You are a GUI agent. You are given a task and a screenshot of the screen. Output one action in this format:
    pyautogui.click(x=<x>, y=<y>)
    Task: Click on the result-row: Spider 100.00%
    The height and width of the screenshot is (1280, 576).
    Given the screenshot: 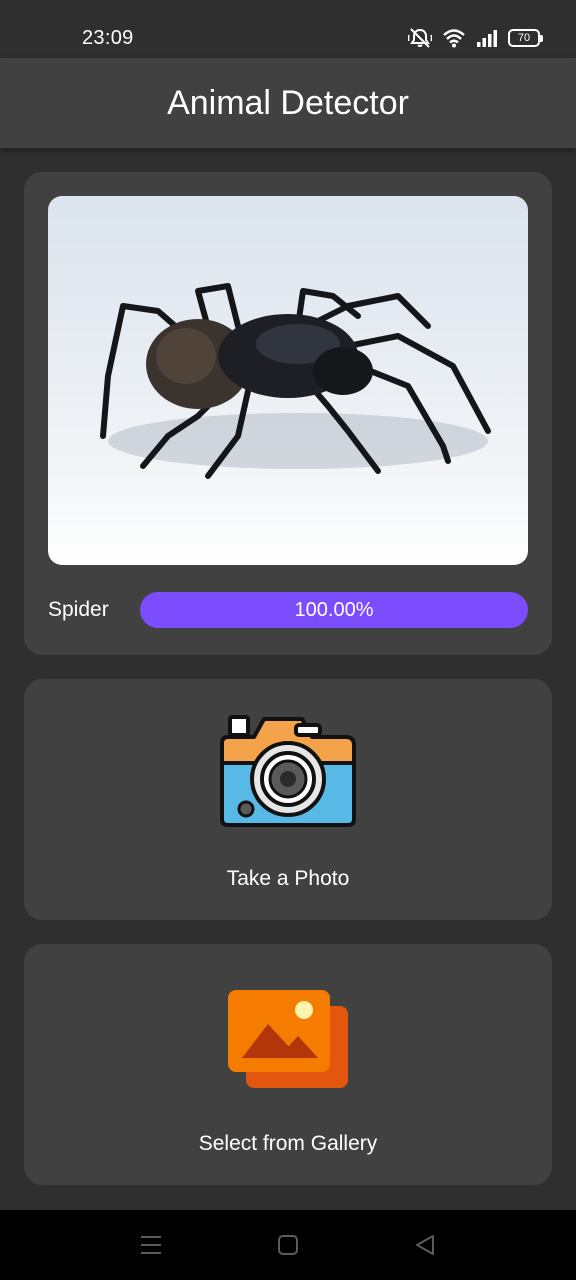 What is the action you would take?
    pyautogui.click(x=288, y=610)
    